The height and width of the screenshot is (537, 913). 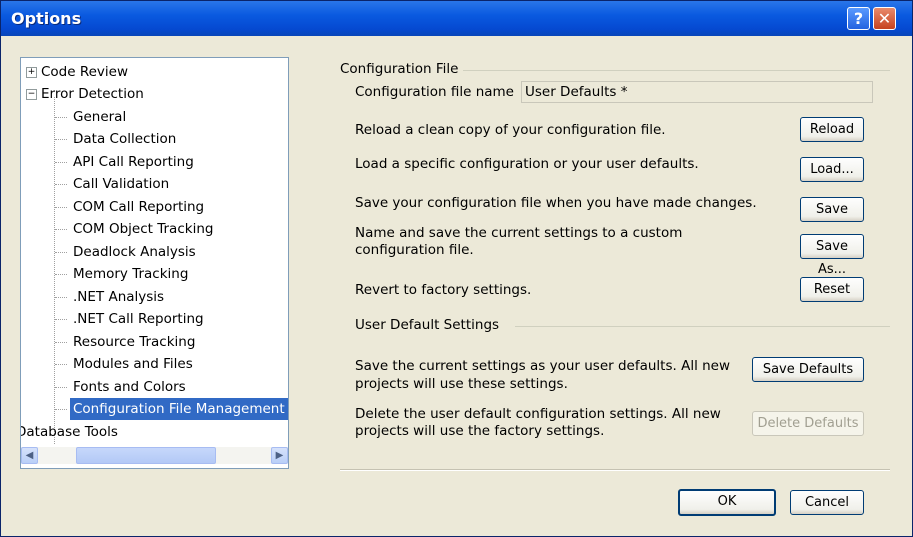 I want to click on tree-item-label: Error Detection, so click(x=92, y=94).